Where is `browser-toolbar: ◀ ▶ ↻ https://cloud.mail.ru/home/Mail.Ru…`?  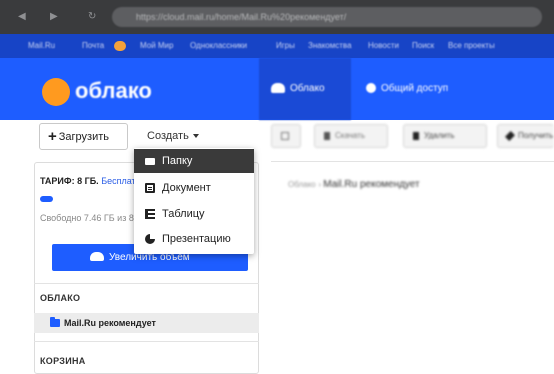 browser-toolbar: ◀ ▶ ↻ https://cloud.mail.ru/home/Mail.Ru… is located at coordinates (277, 17).